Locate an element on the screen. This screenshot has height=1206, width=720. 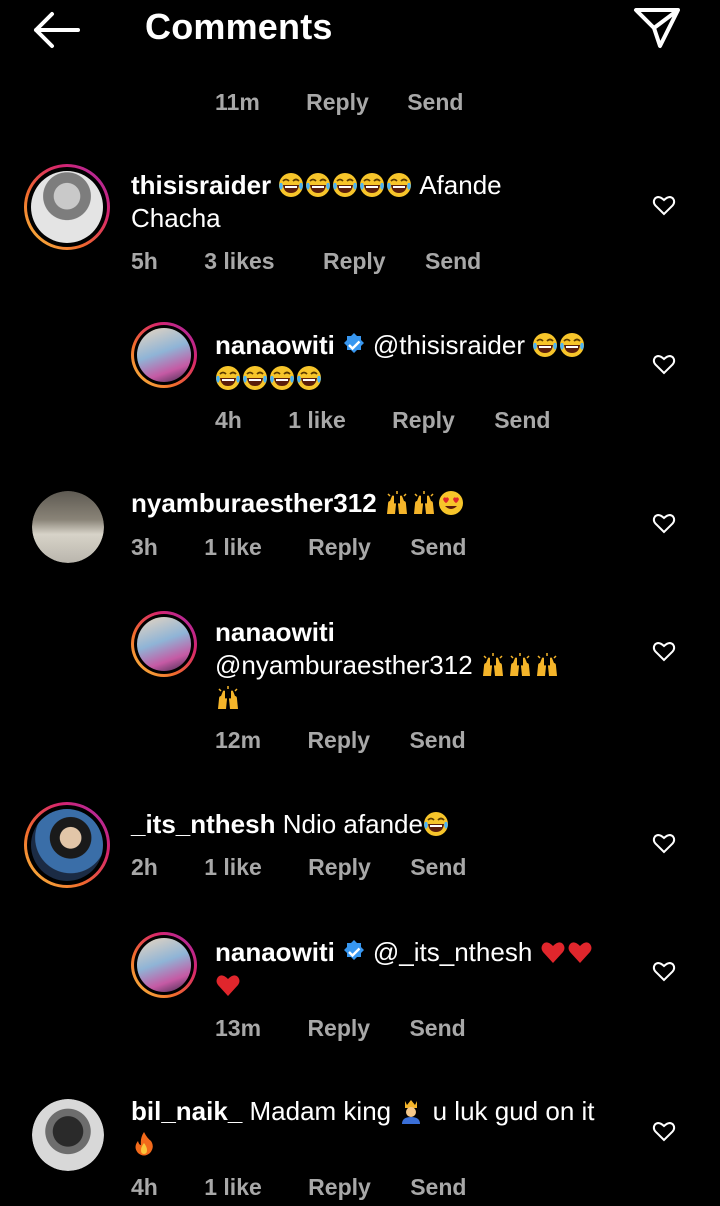
prince-emoji-icon is located at coordinates (411, 1111).